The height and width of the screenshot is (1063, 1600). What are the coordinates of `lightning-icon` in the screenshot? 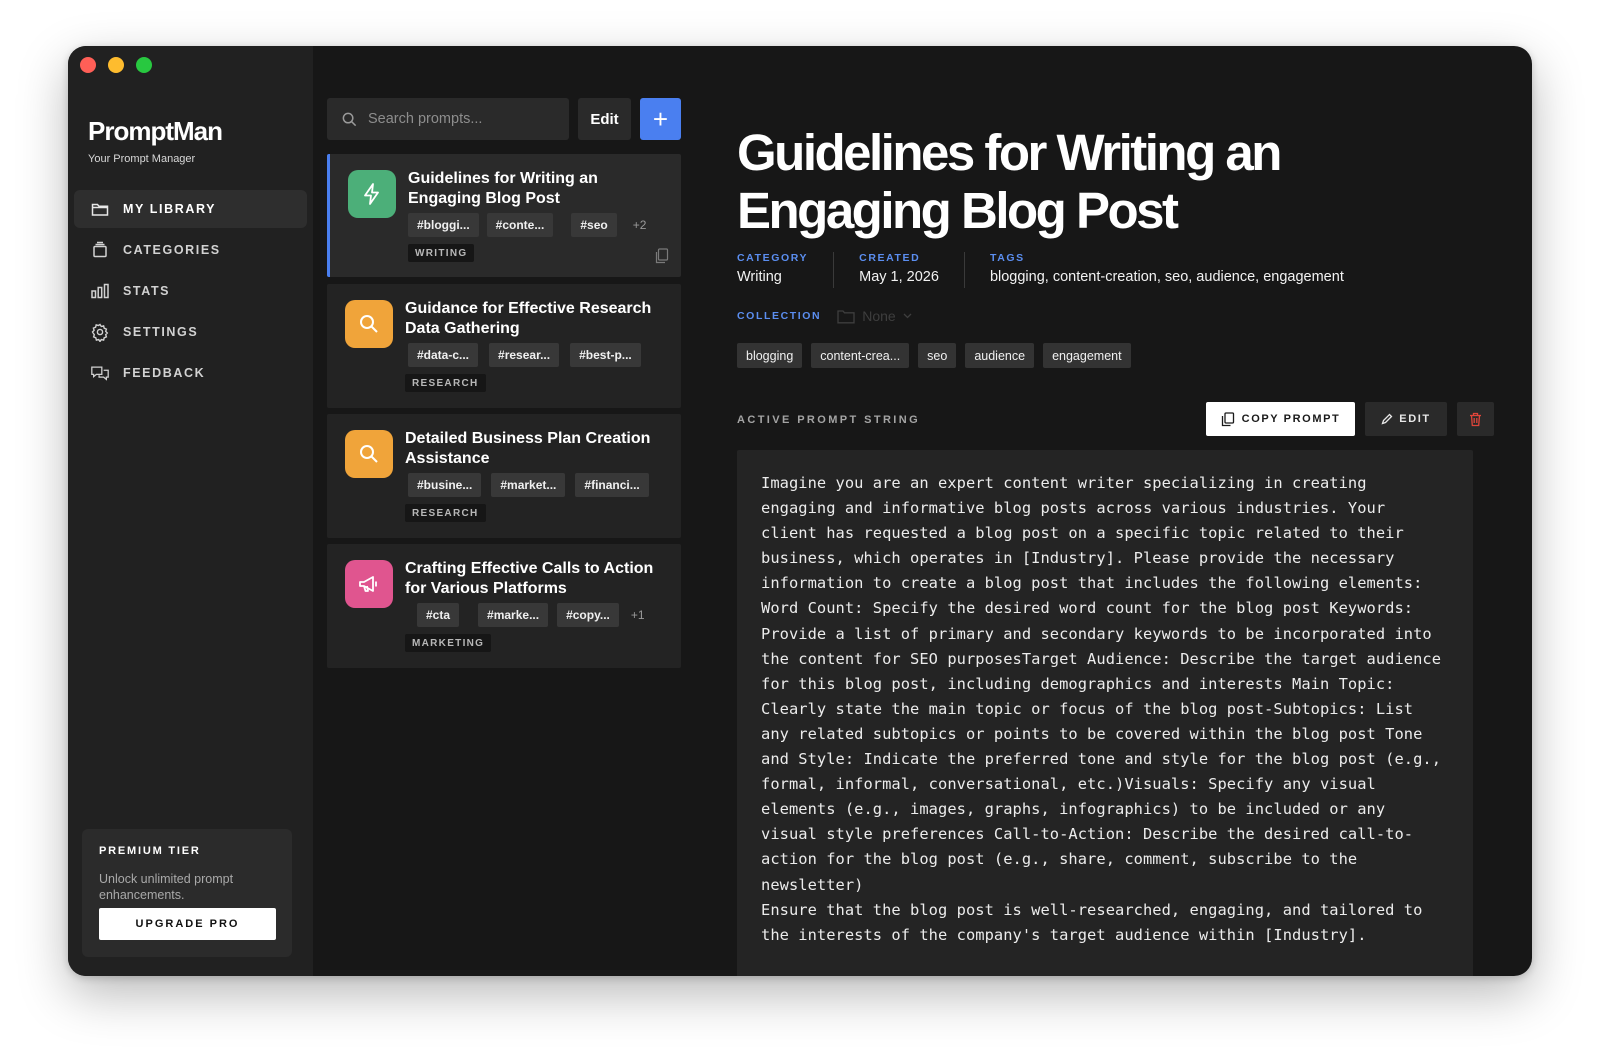 It's located at (371, 194).